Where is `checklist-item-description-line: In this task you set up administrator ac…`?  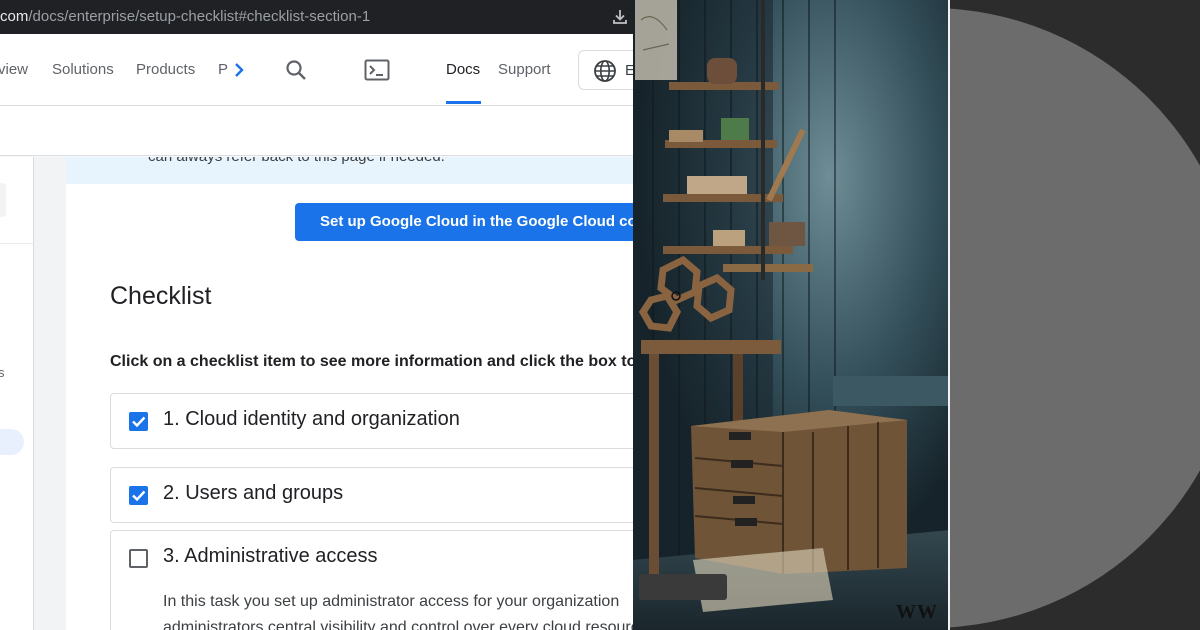
checklist-item-description-line: In this task you set up administrator ac… is located at coordinates (391, 601).